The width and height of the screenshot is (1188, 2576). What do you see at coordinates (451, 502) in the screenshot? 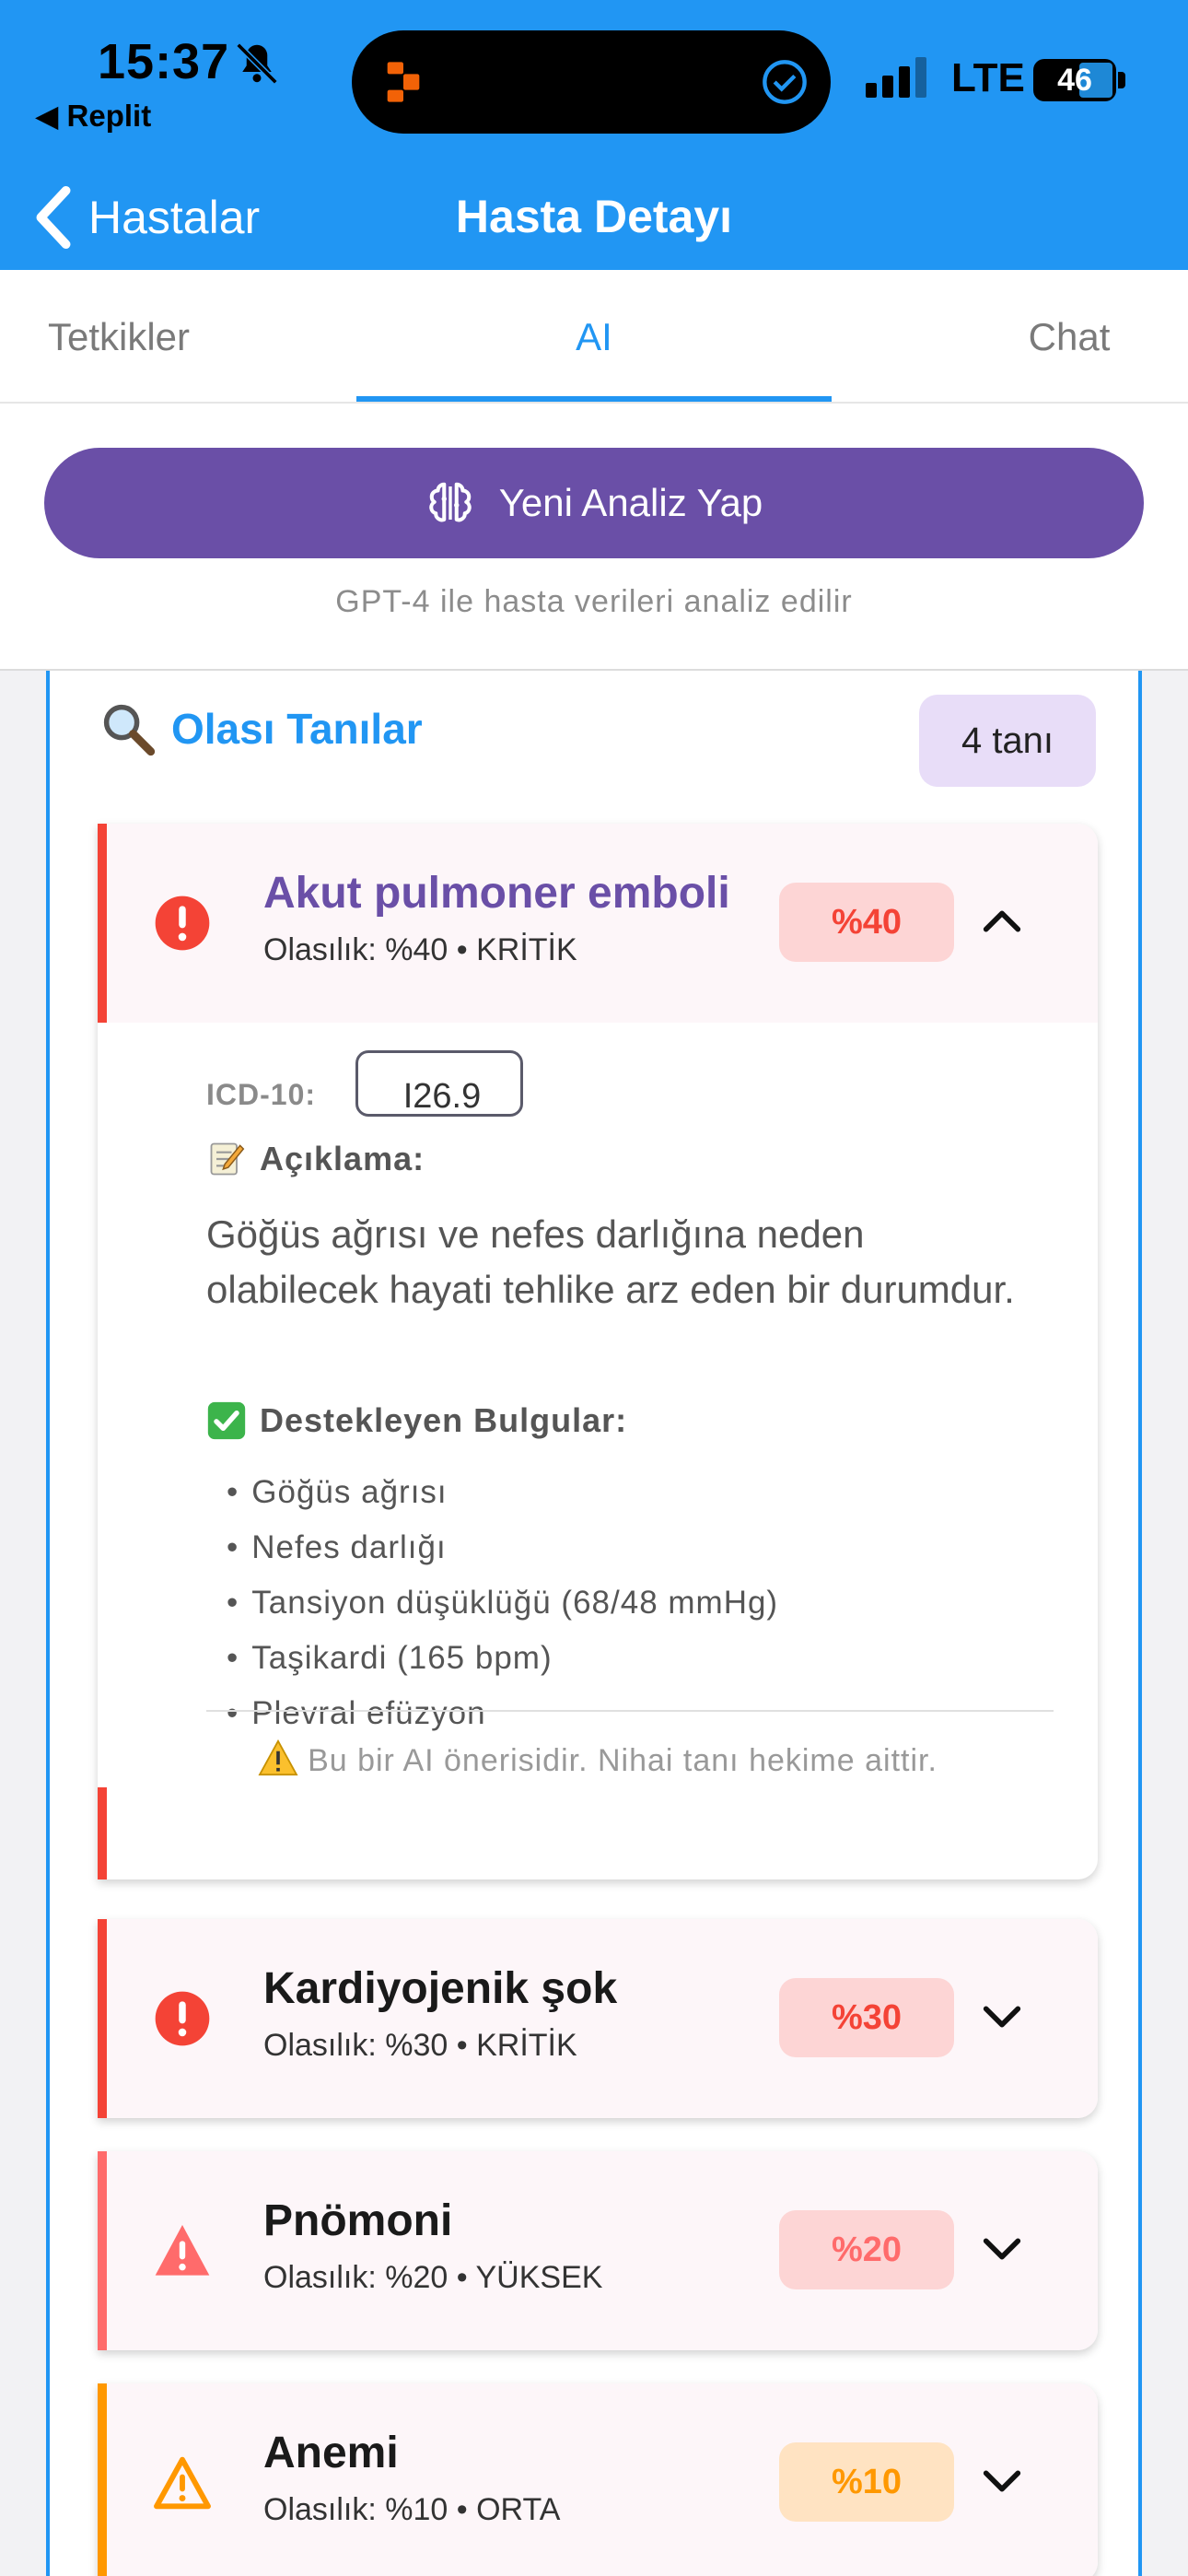
I see `brain-icon` at bounding box center [451, 502].